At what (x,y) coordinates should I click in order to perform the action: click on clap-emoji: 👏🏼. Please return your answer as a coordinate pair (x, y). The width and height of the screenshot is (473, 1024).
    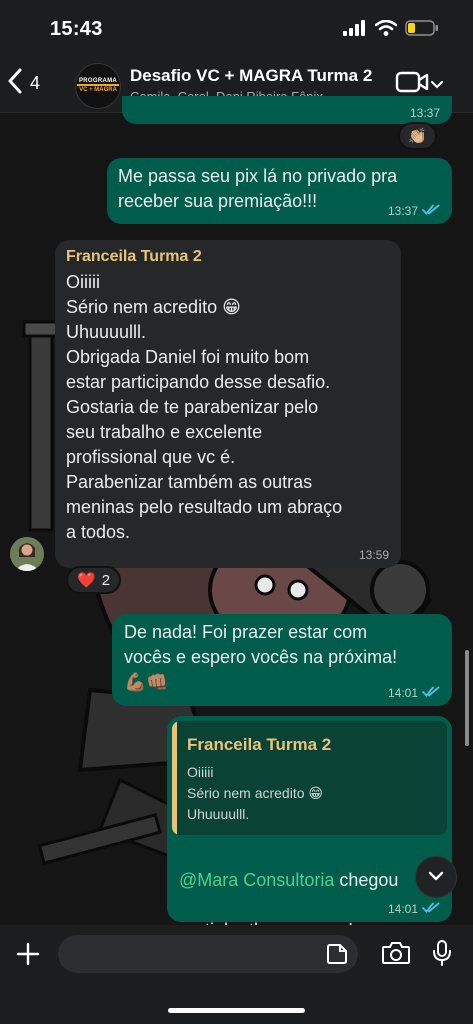
    Looking at the image, I should click on (417, 136).